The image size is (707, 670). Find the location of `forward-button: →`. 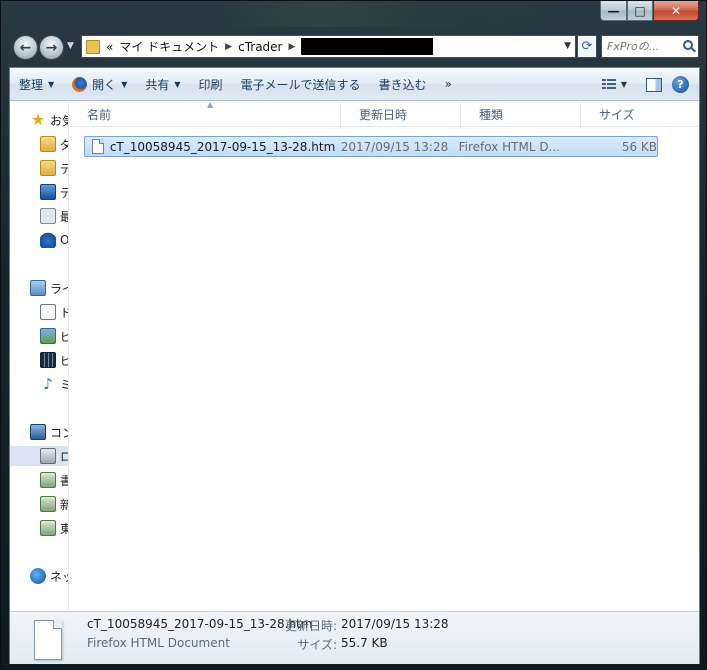

forward-button: → is located at coordinates (51, 47).